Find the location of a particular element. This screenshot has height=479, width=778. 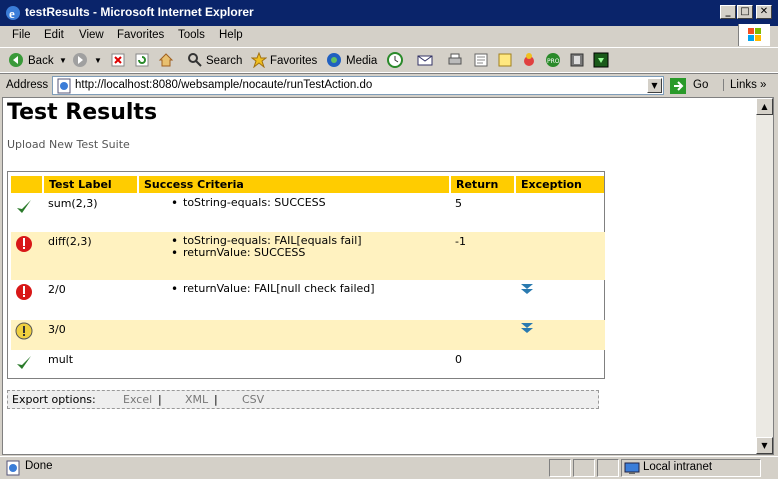

test-label: 3/0 is located at coordinates (57, 329).